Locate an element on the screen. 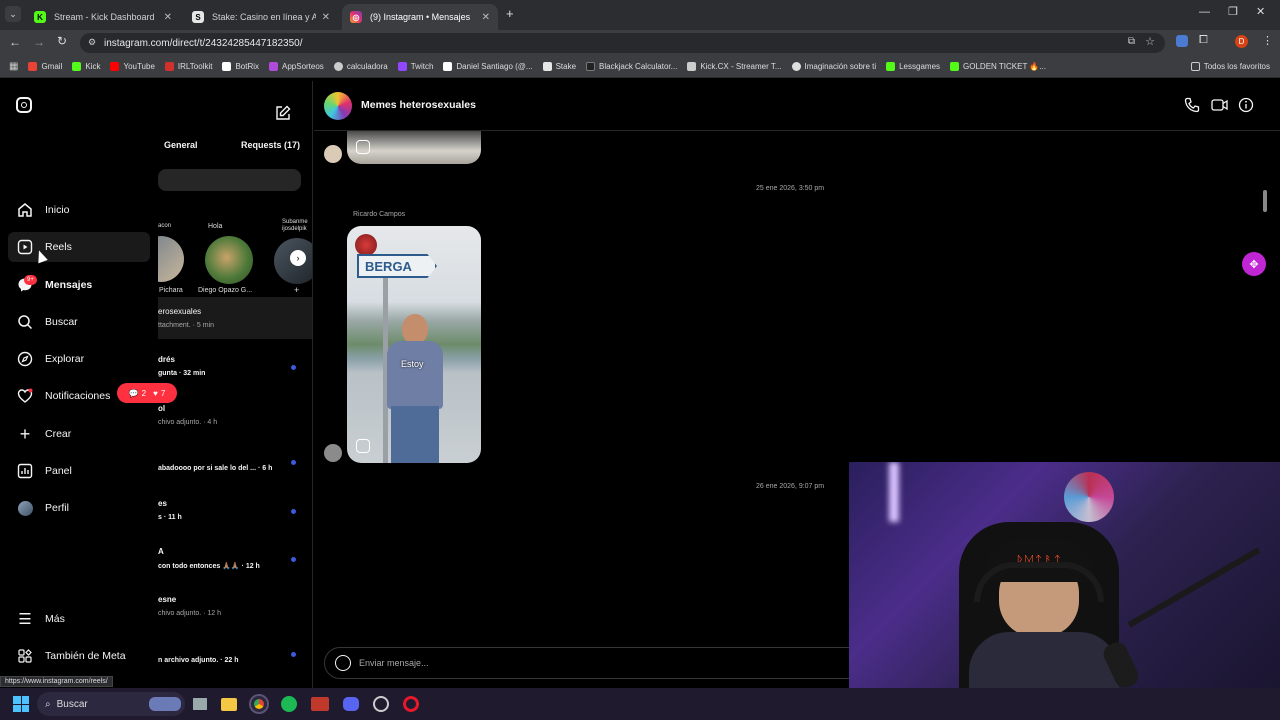  webcam-overlay: ᚱᛞᛏᚨᛏ is located at coordinates (1064, 575).